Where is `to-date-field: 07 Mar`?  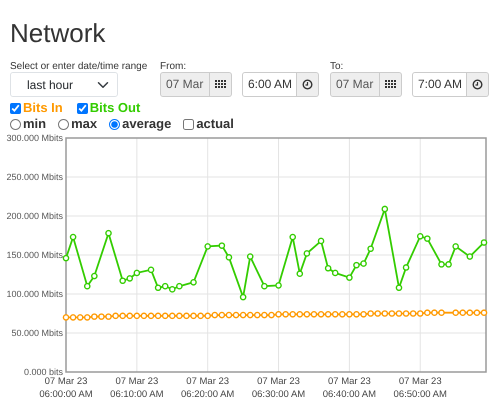 to-date-field: 07 Mar is located at coordinates (355, 84).